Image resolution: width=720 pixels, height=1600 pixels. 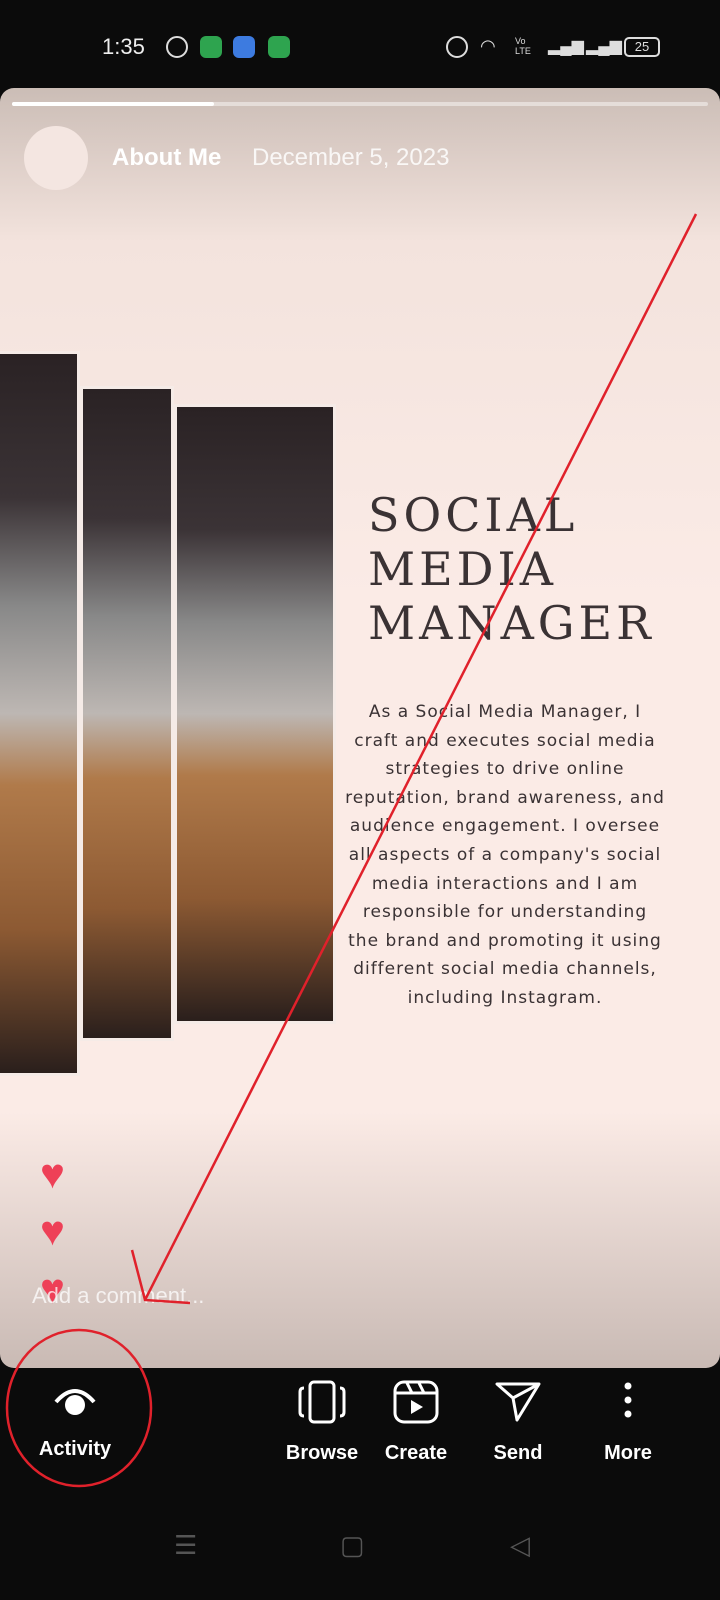 I want to click on status-bar: 1:35 ◠ Vo LTE ▂▄▆ ▂▄▆ 25, so click(x=360, y=45).